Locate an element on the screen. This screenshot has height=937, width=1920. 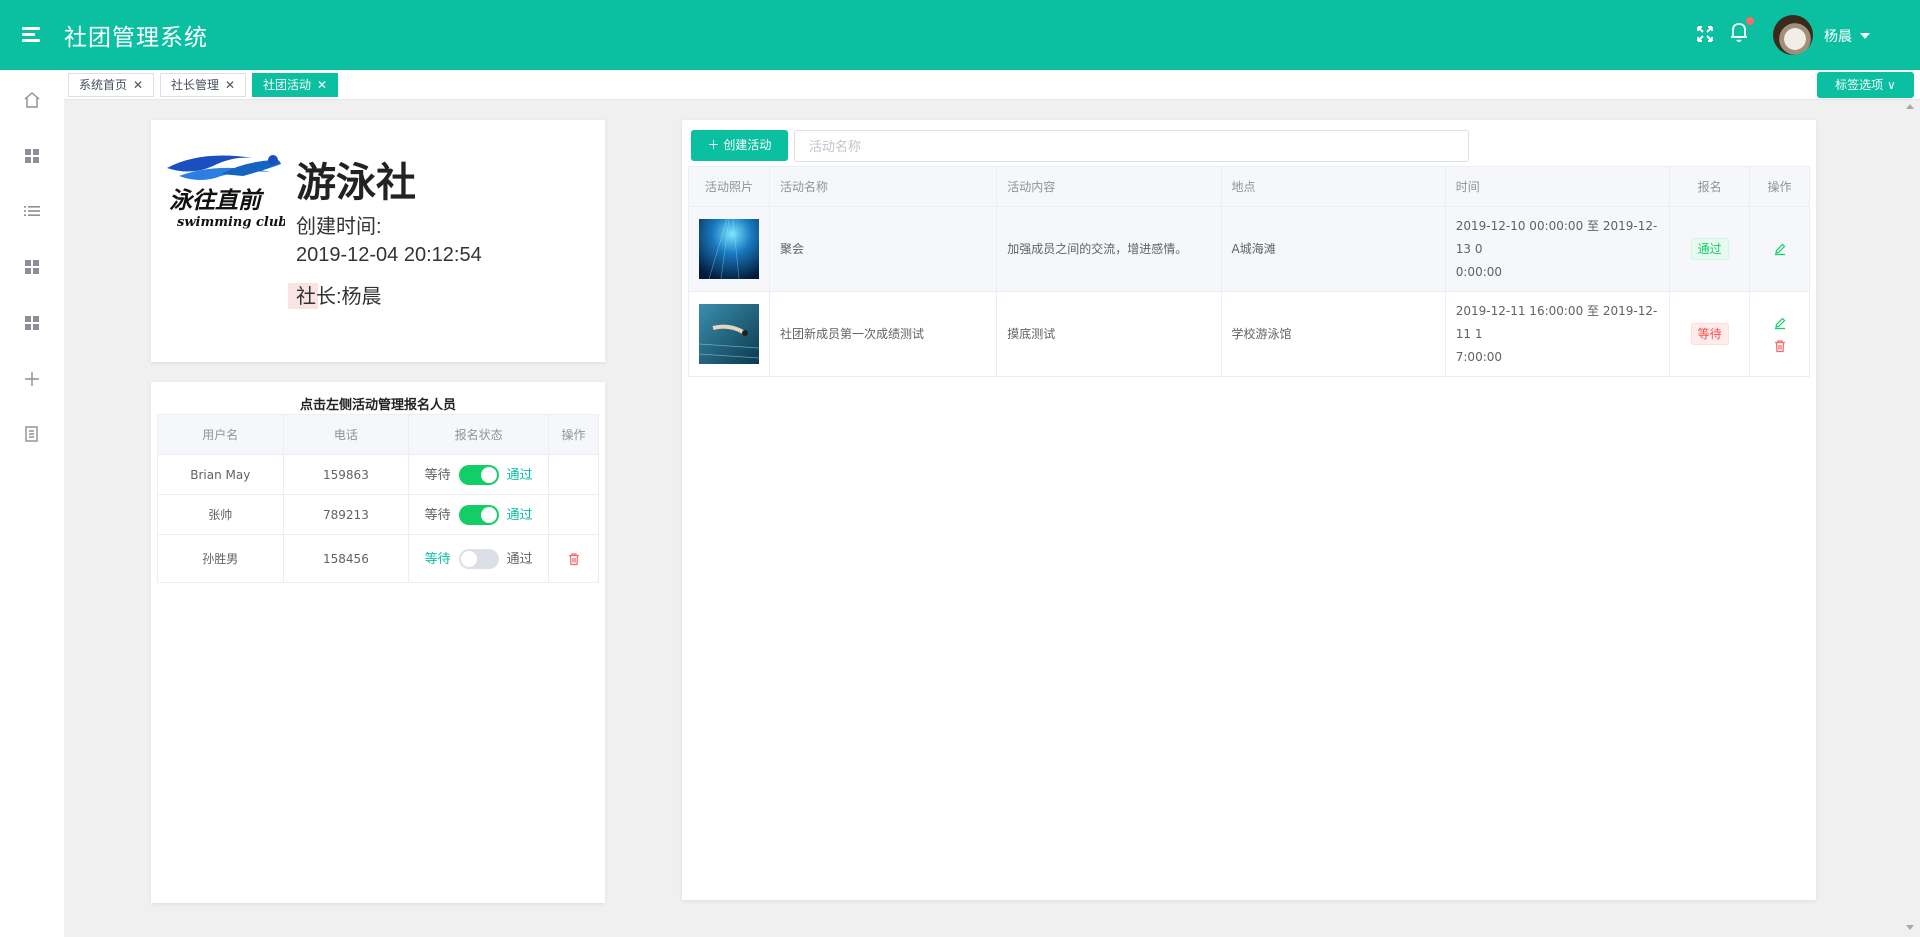
table-header-row: 用户名 电话 报名状态 操作 is located at coordinates (378, 434).